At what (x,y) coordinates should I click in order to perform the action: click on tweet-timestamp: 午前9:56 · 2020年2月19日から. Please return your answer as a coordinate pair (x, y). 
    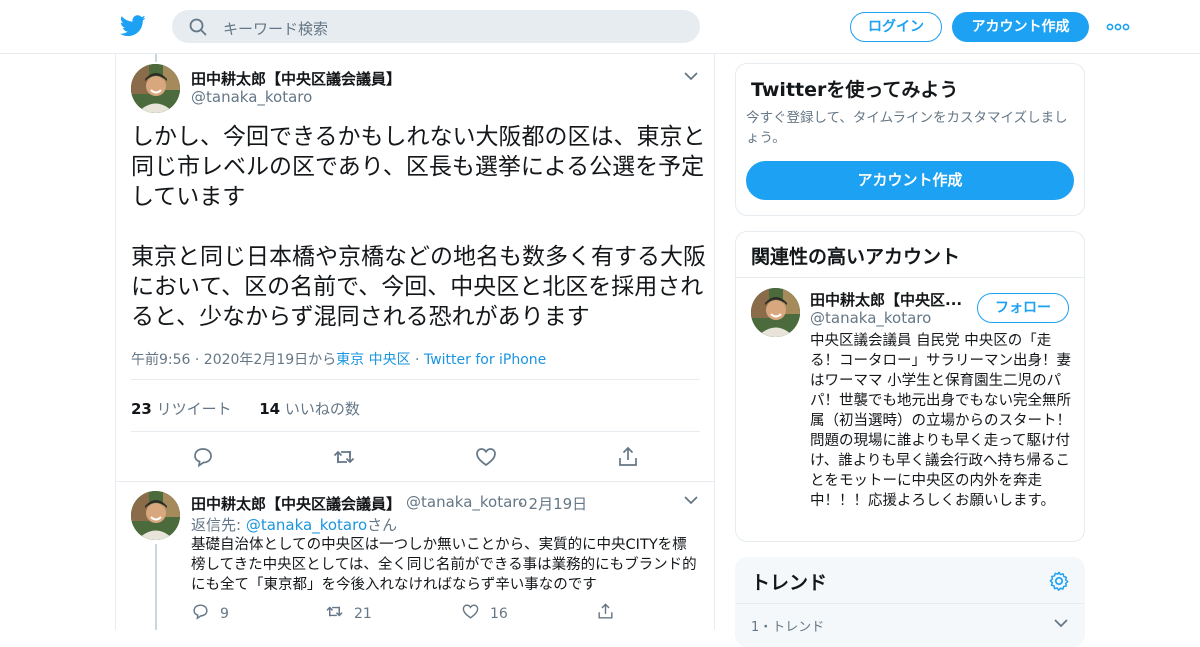
    Looking at the image, I should click on (233, 360).